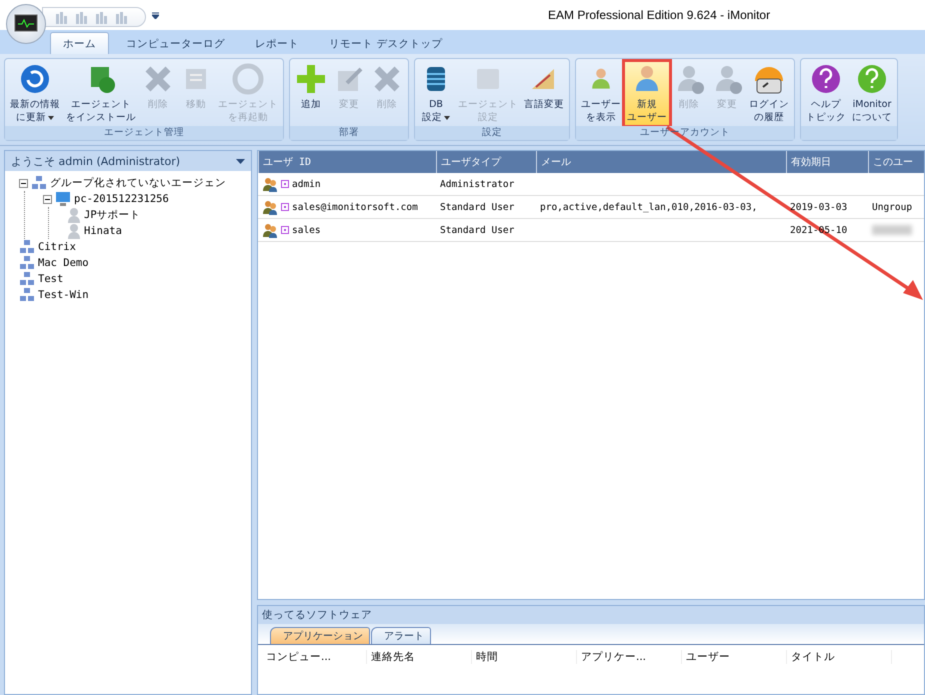 The width and height of the screenshot is (925, 695). Describe the element at coordinates (819, 207) in the screenshot. I see `table-cell: 2019-03-03` at that location.